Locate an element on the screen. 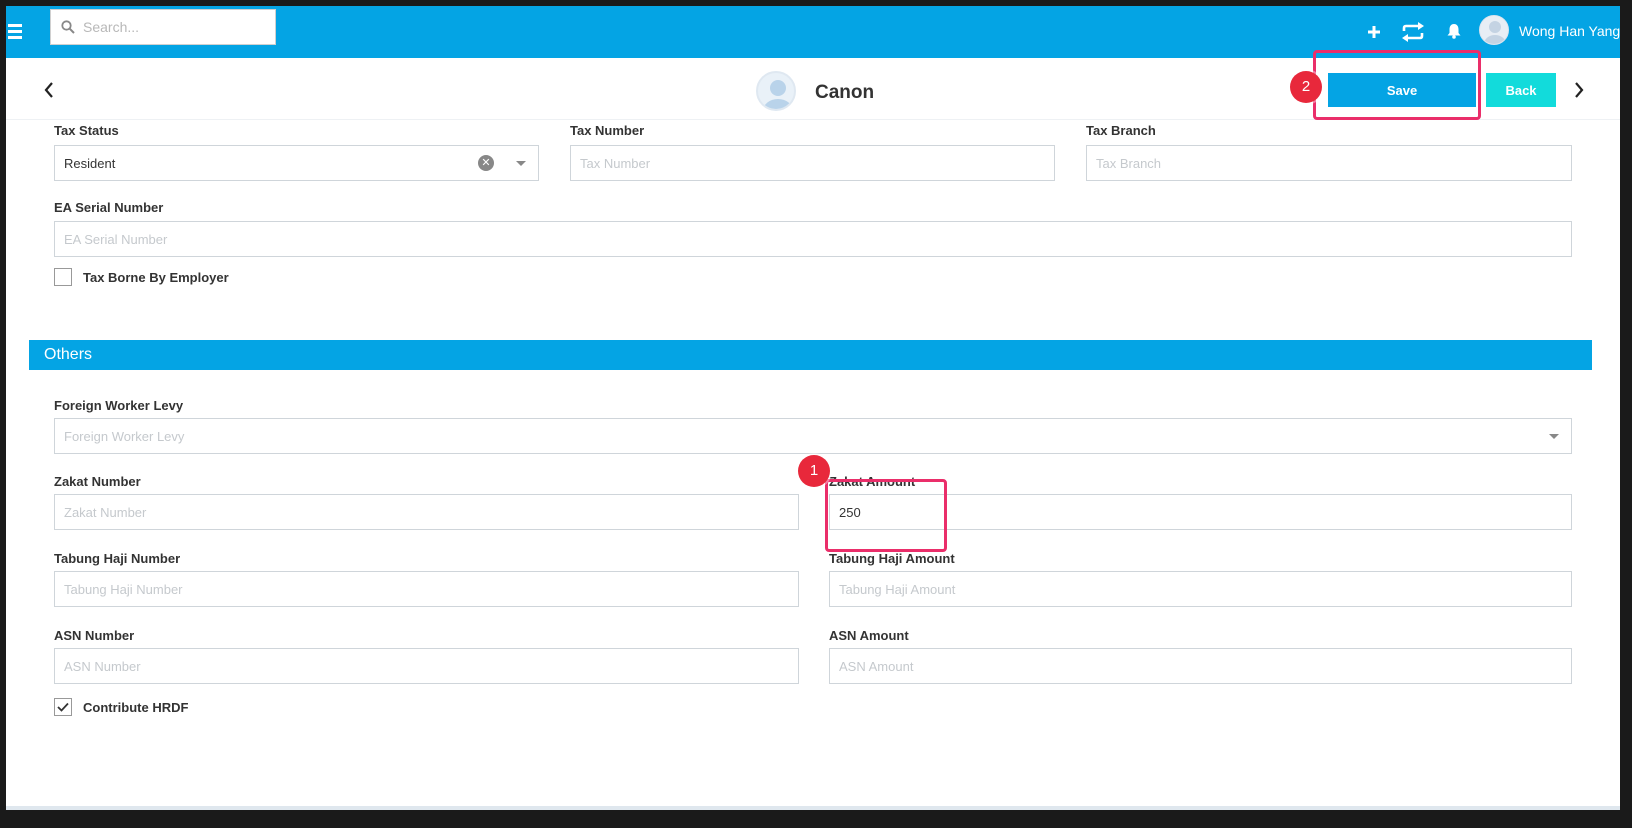 The height and width of the screenshot is (828, 1632). zakat-amount-label: Zakat Amount is located at coordinates (872, 481).